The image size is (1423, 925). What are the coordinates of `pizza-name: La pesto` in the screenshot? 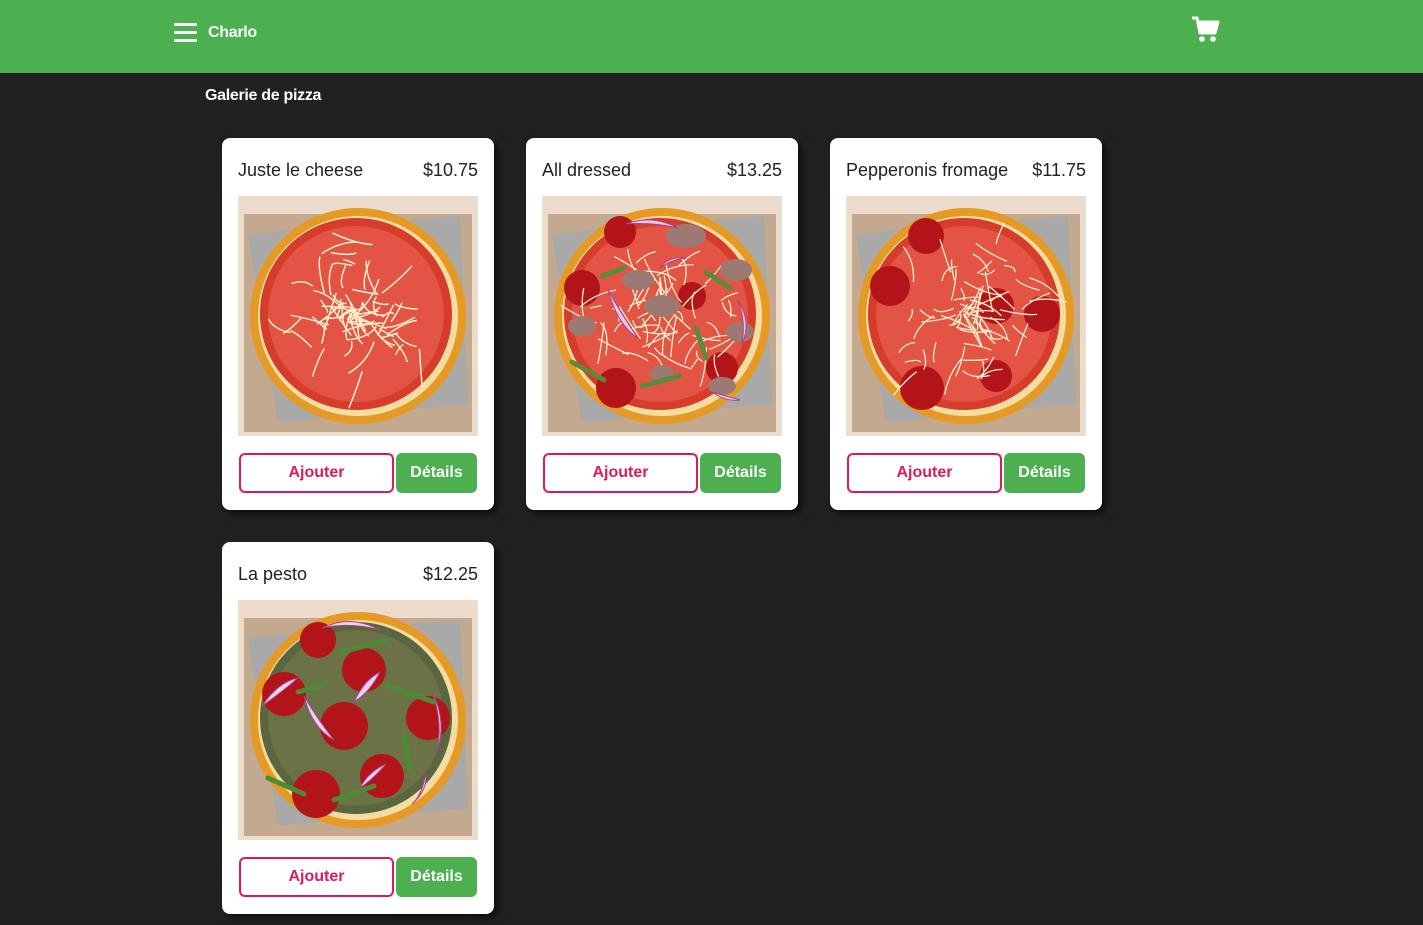 It's located at (273, 574).